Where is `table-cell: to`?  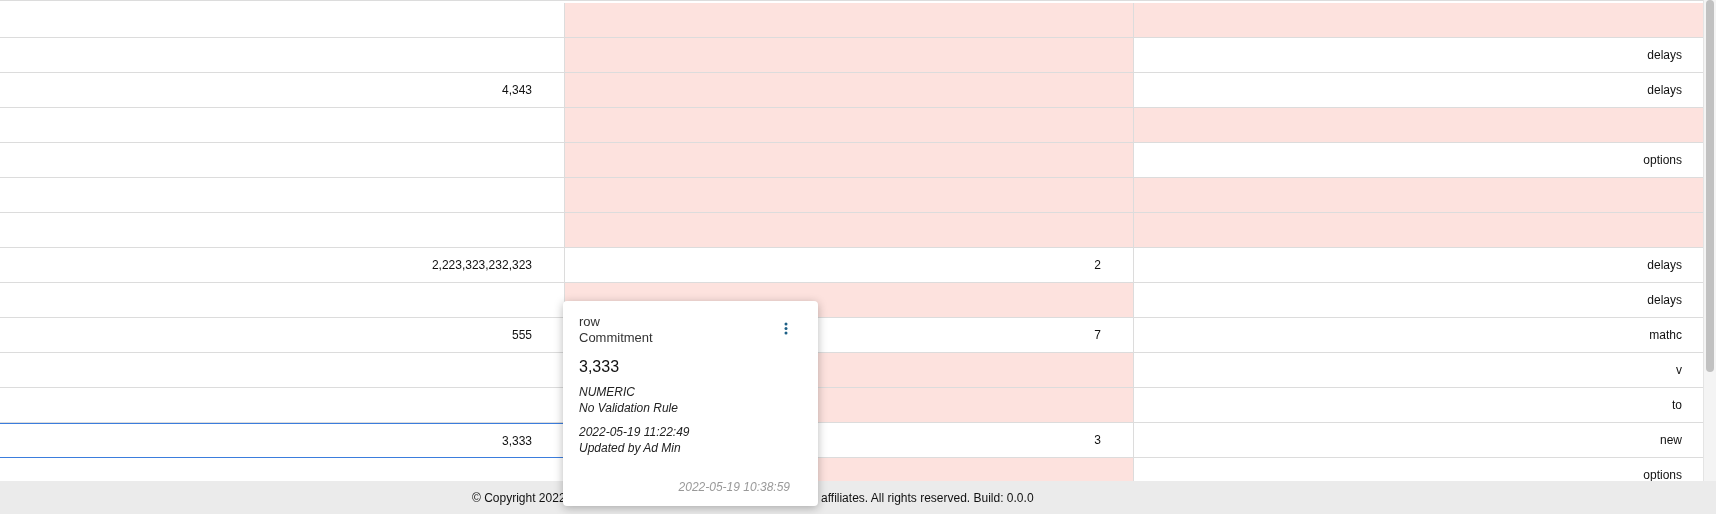 table-cell: to is located at coordinates (1418, 405).